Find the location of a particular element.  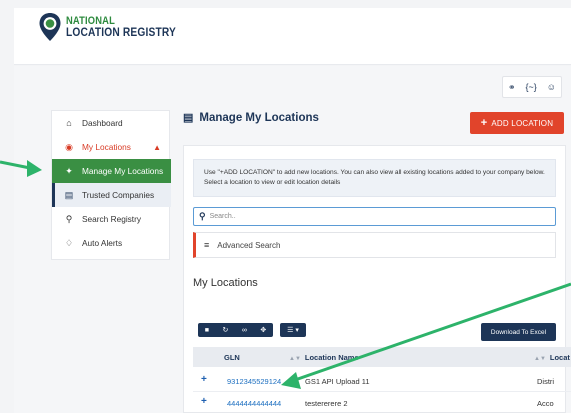

location-type-cell: Acco is located at coordinates (545, 403).